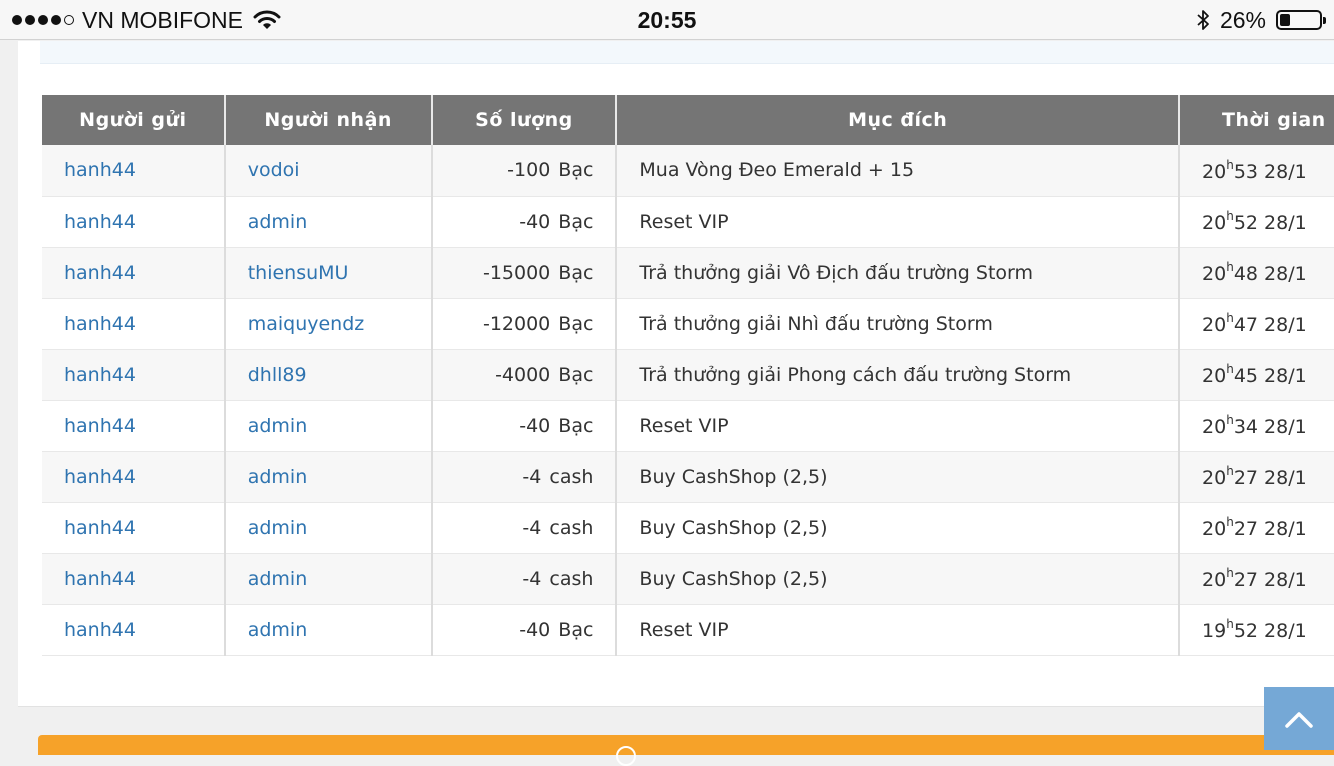  I want to click on scroll-to-top-button, so click(1299, 718).